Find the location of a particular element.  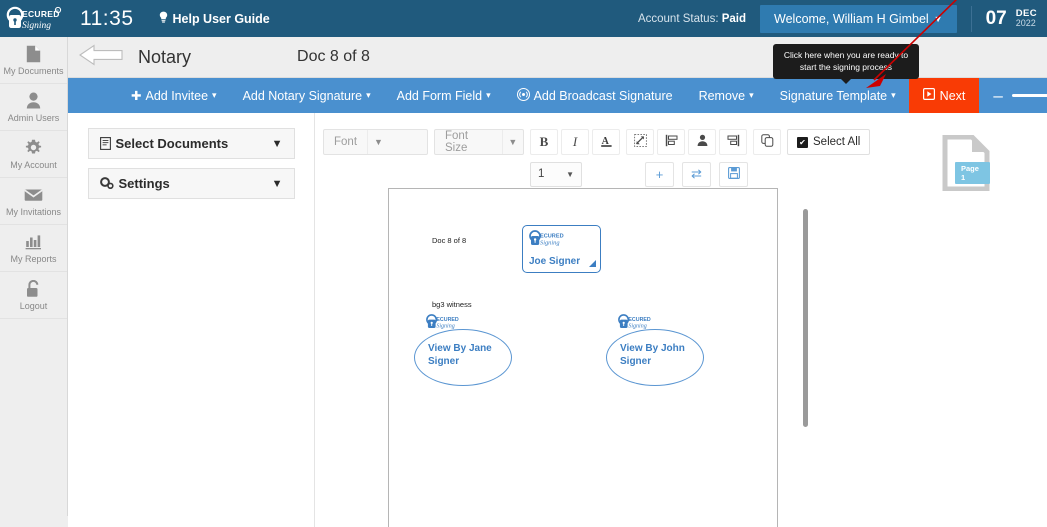

underline-a-icon: A is located at coordinates (606, 142).